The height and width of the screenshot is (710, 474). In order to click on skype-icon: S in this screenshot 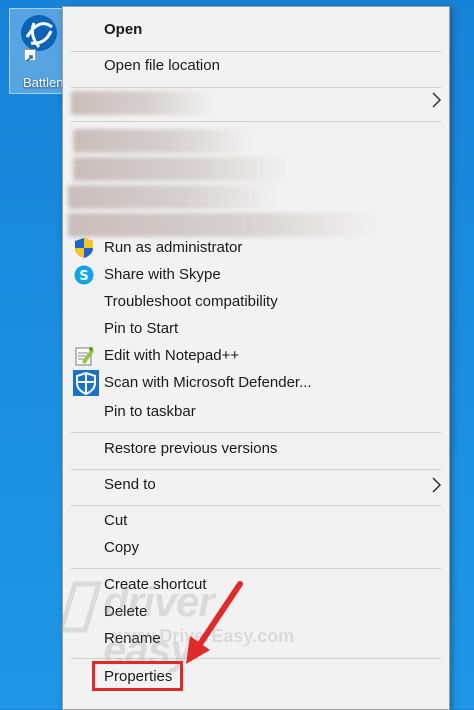, I will do `click(84, 275)`.